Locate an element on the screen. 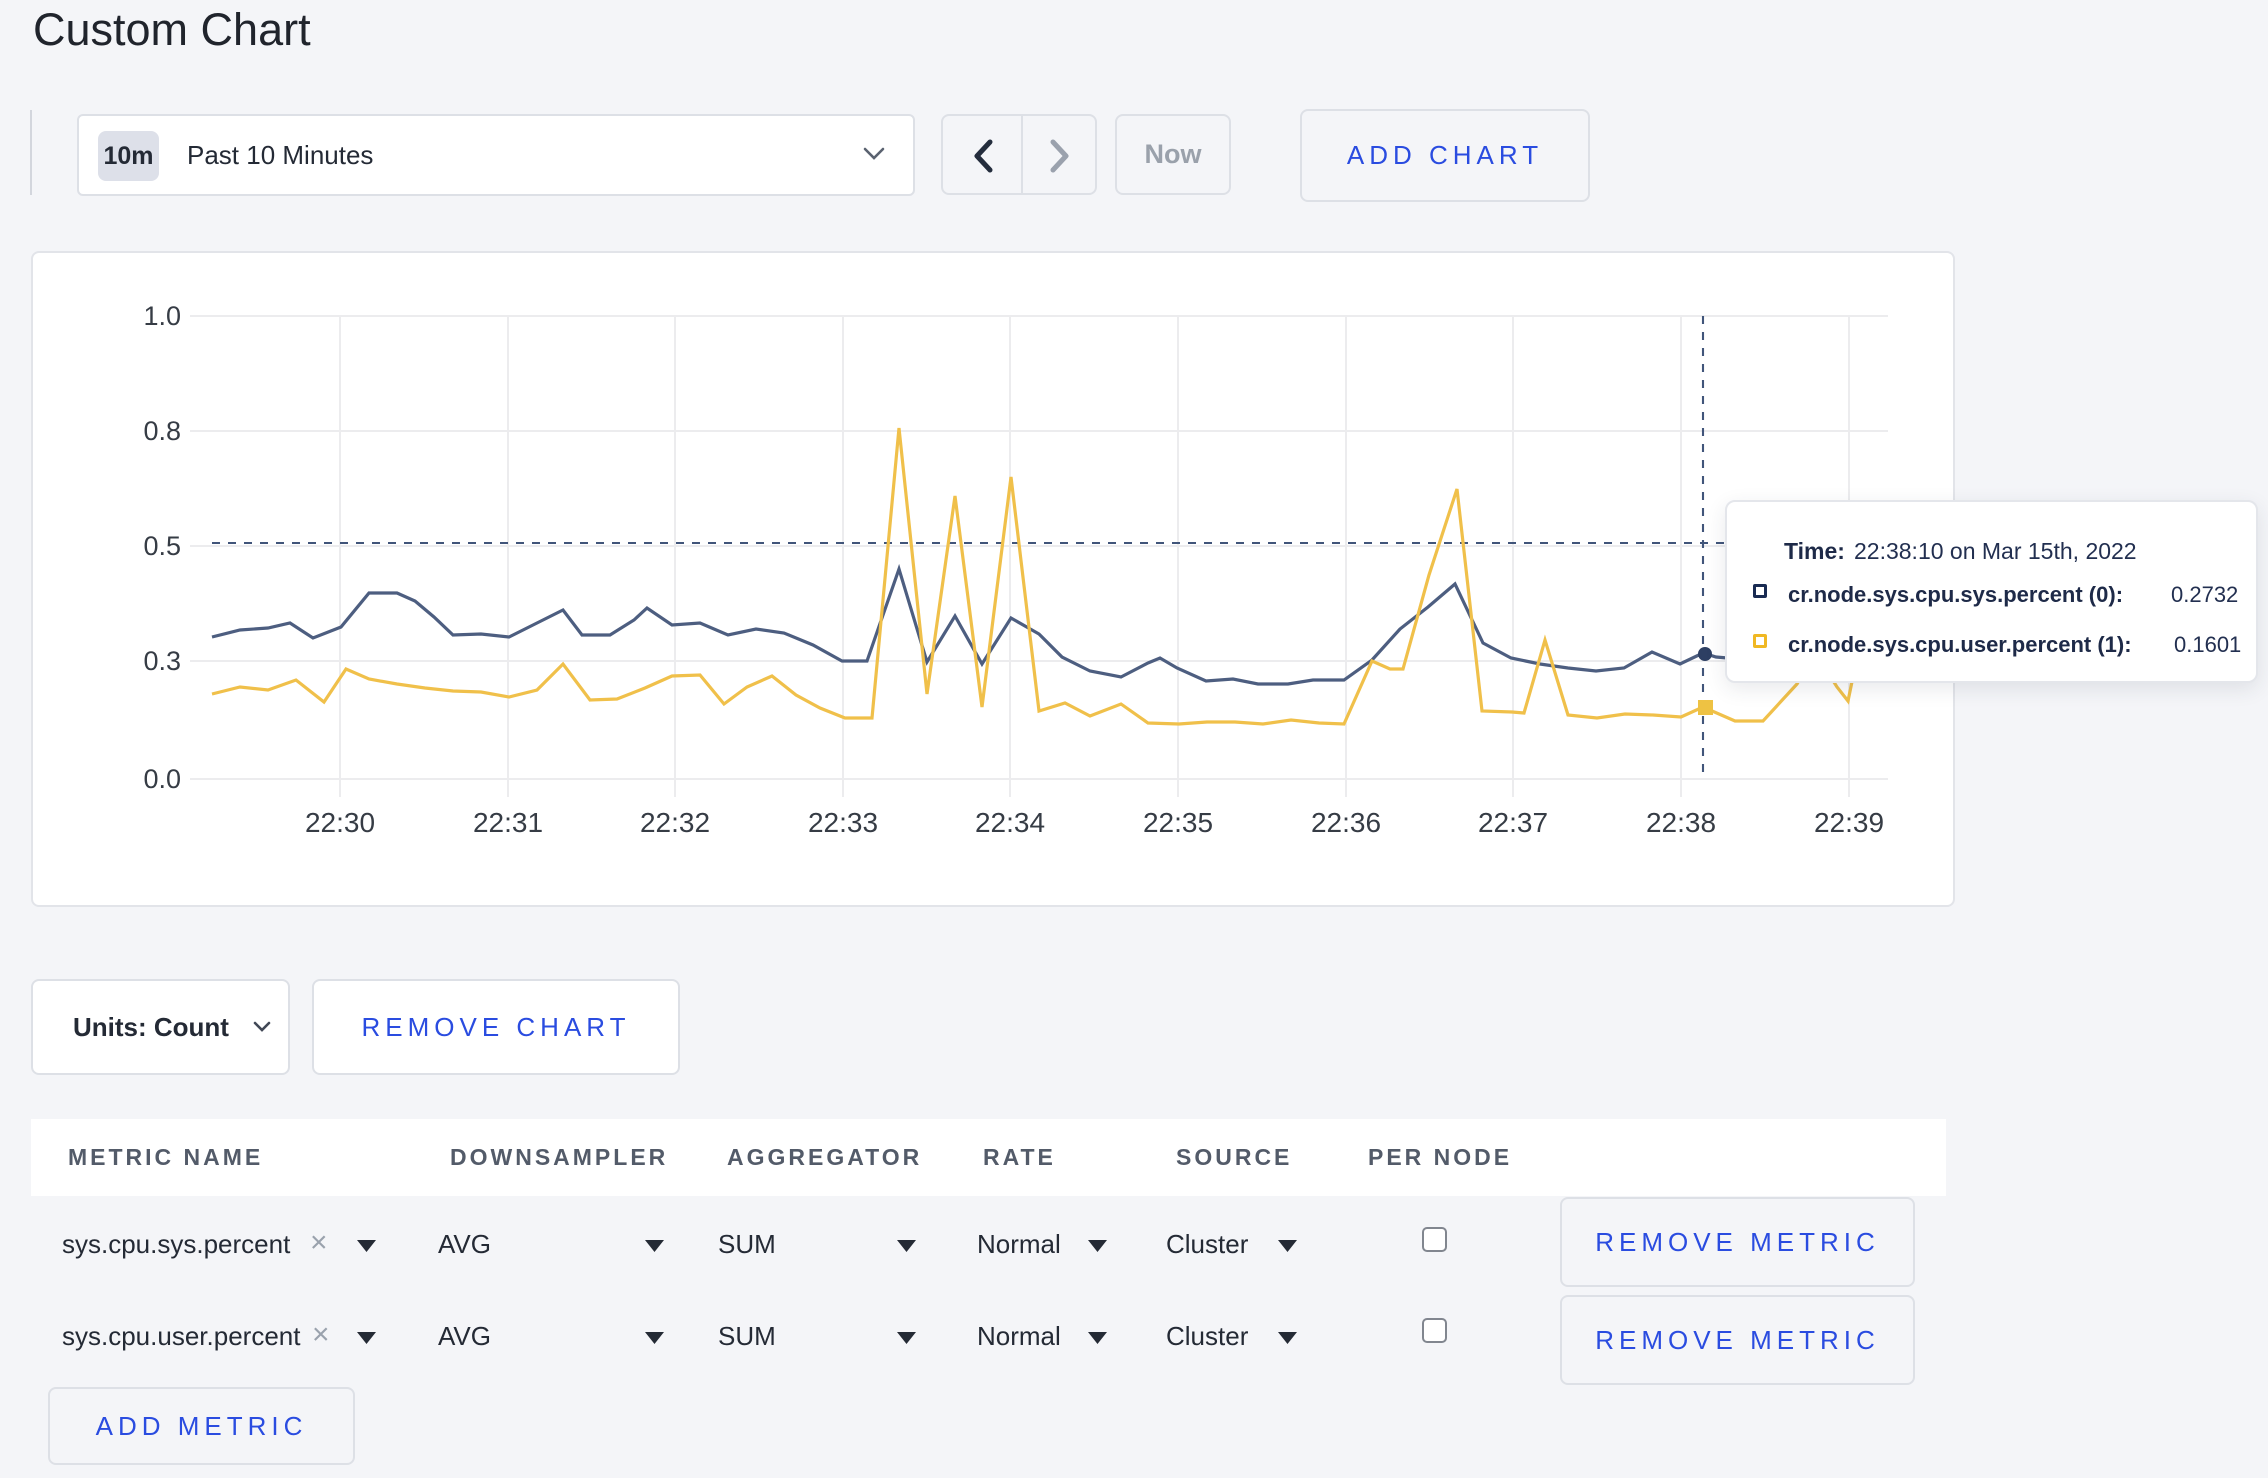  svg-text: 0.3 is located at coordinates (162, 661).